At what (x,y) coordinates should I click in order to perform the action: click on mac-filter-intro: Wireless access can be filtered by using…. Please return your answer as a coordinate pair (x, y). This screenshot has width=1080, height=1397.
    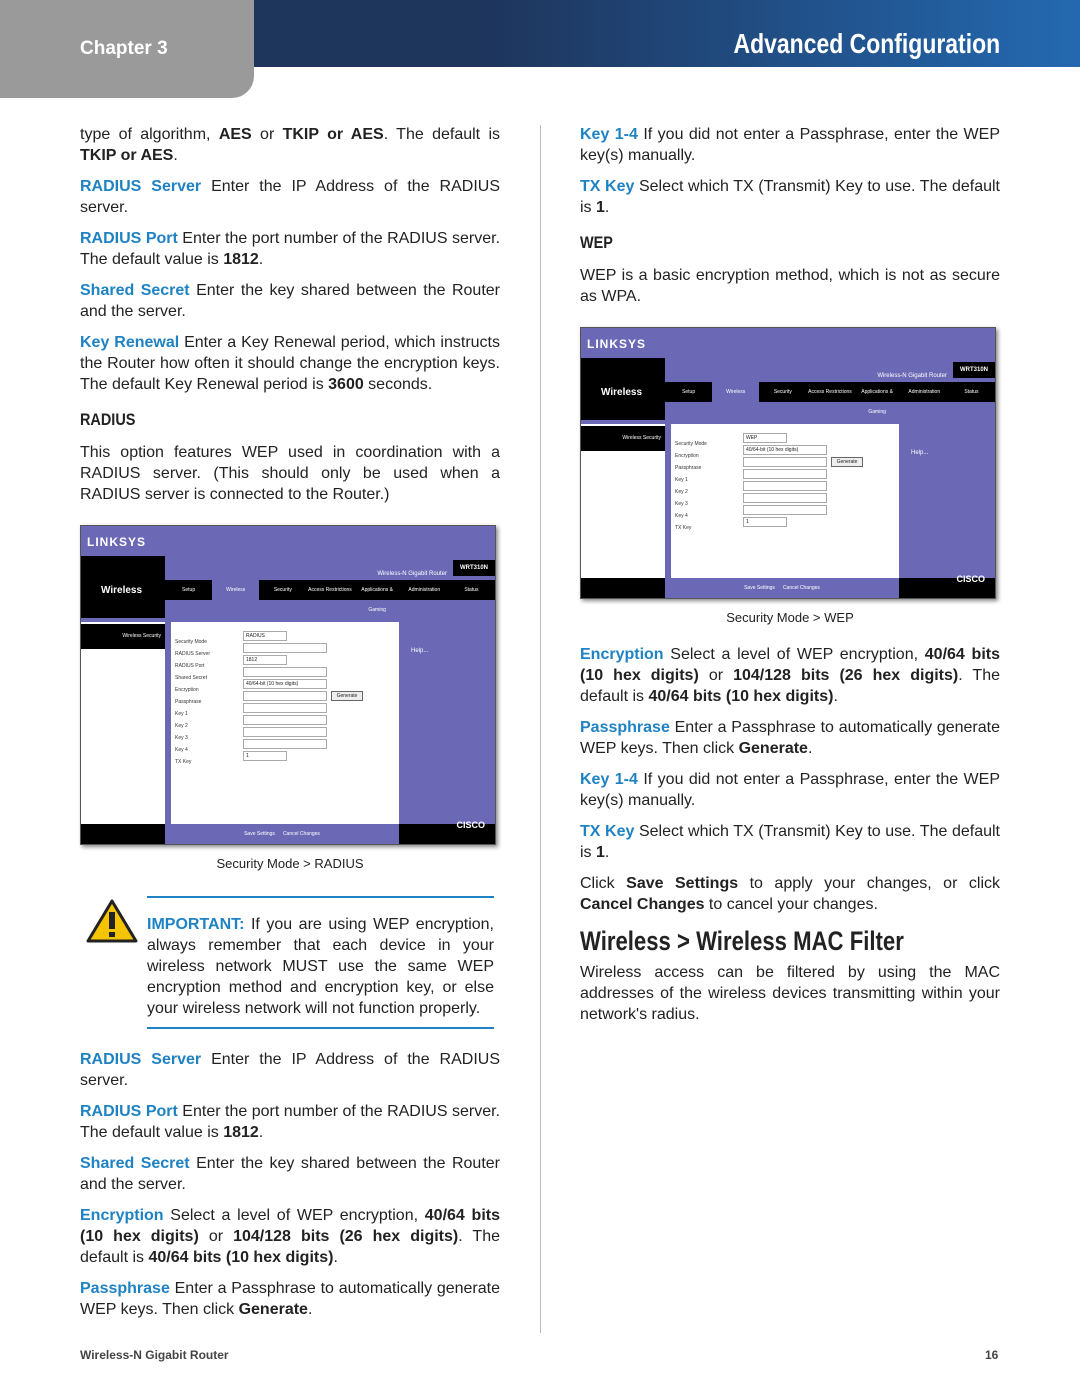
    Looking at the image, I should click on (790, 993).